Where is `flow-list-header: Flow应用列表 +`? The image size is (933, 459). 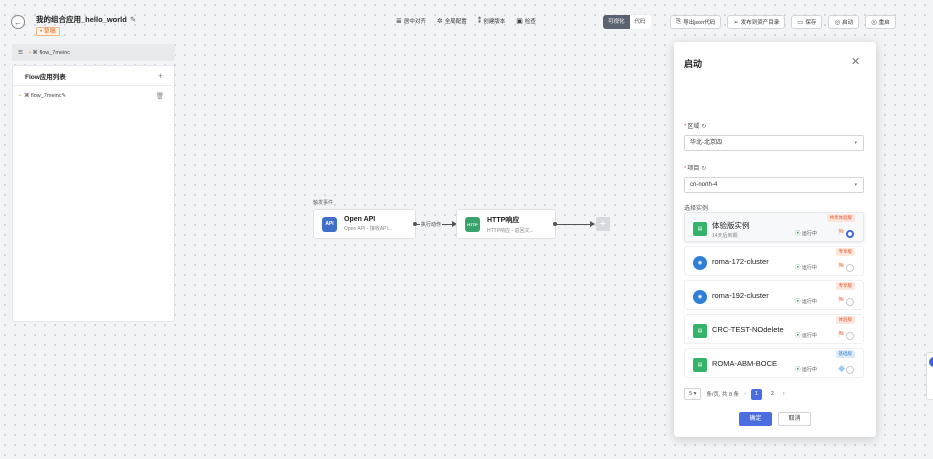
flow-list-header: Flow应用列表 + is located at coordinates (93, 76).